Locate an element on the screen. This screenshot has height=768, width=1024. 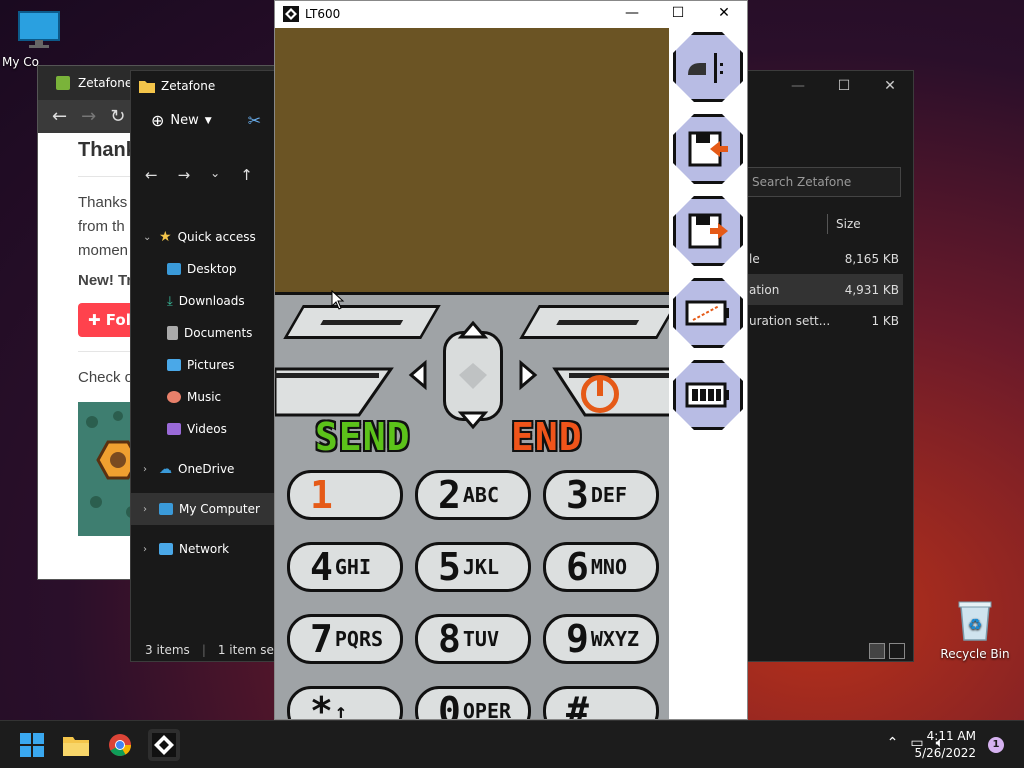
notification-badge: 1 is located at coordinates (996, 745).